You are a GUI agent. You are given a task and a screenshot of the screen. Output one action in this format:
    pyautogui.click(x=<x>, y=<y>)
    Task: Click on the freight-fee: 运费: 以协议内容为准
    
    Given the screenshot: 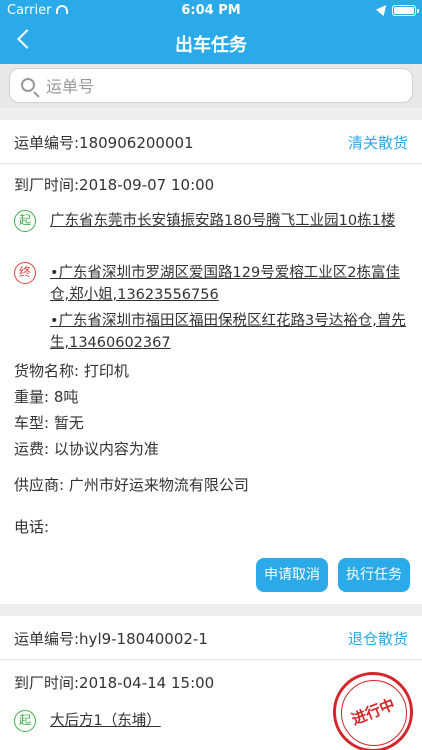 What is the action you would take?
    pyautogui.click(x=86, y=449)
    